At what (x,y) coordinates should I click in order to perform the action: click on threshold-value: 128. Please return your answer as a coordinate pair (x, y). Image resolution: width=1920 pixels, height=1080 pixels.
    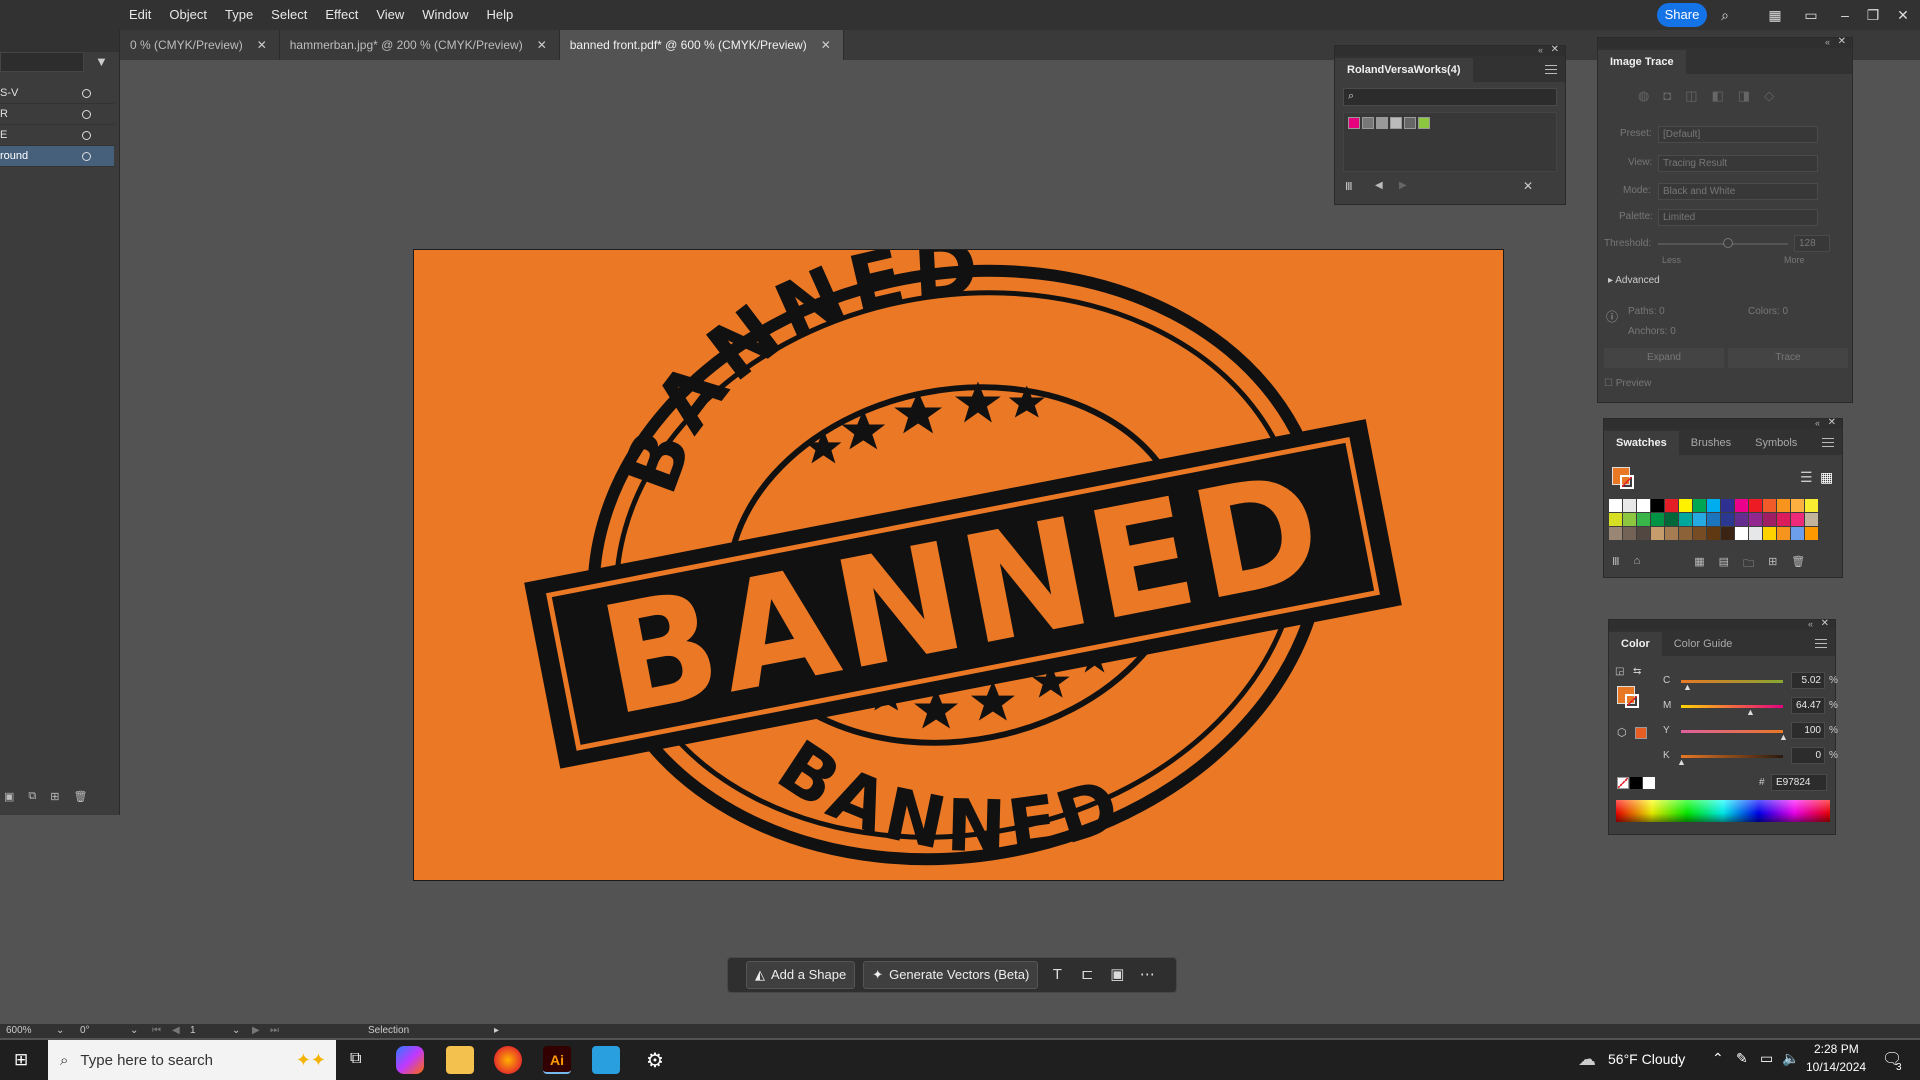
    Looking at the image, I should click on (1812, 243).